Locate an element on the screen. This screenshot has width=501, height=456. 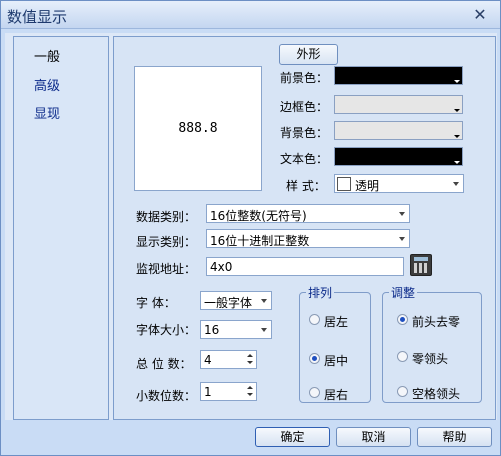
radio-strip-leading-zero-label: 前头去零 is located at coordinates (436, 322).